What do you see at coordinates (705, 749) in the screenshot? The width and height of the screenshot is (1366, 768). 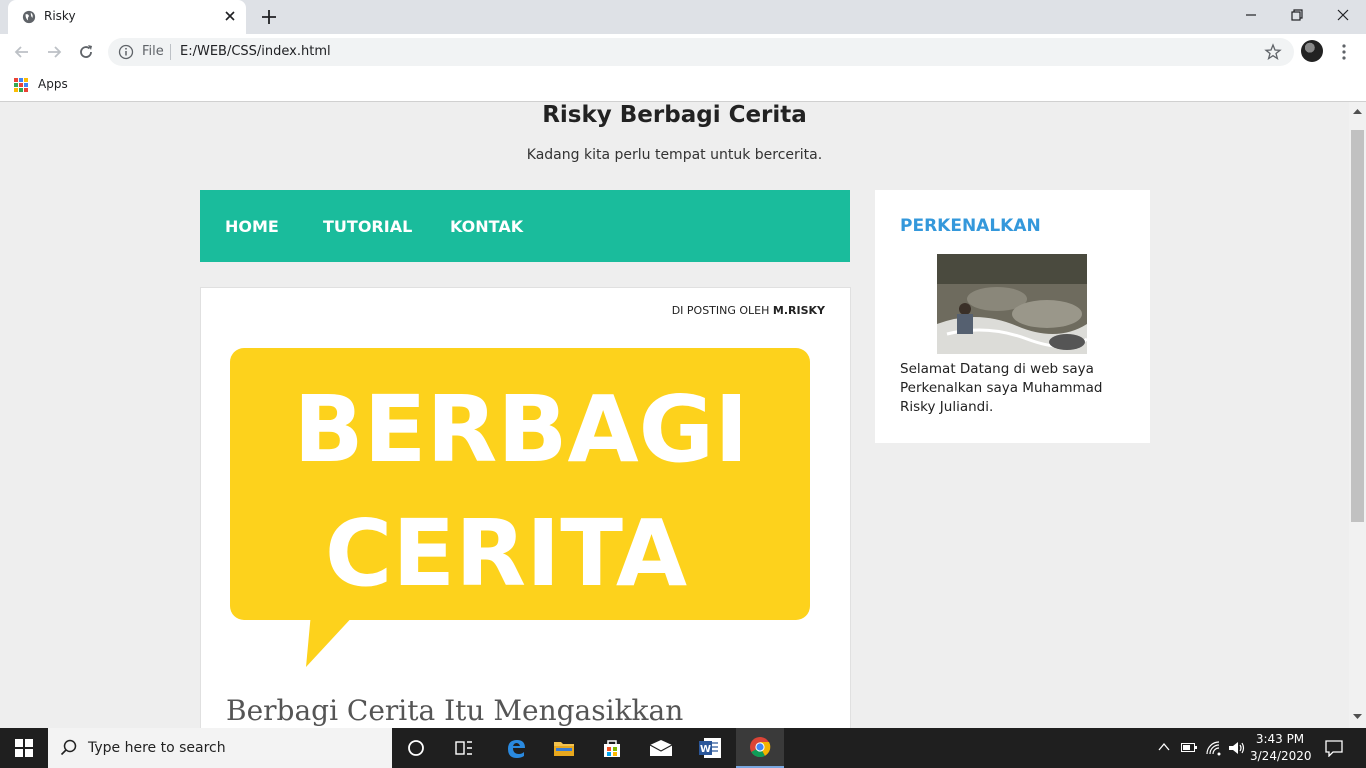 I see `svg-text: W` at bounding box center [705, 749].